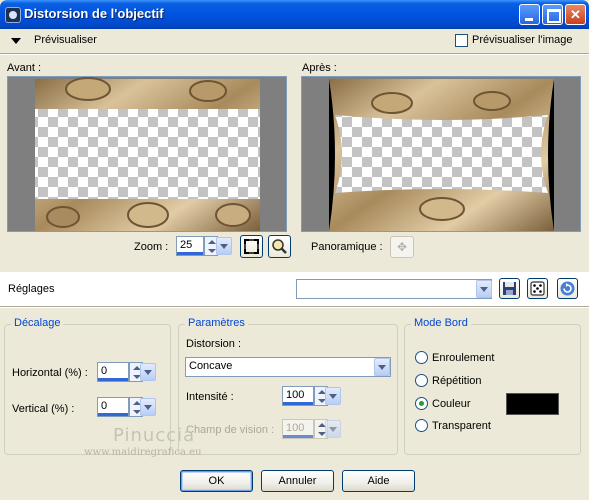 This screenshot has width=589, height=500. I want to click on radio-transparent-label: Transparent, so click(461, 426).